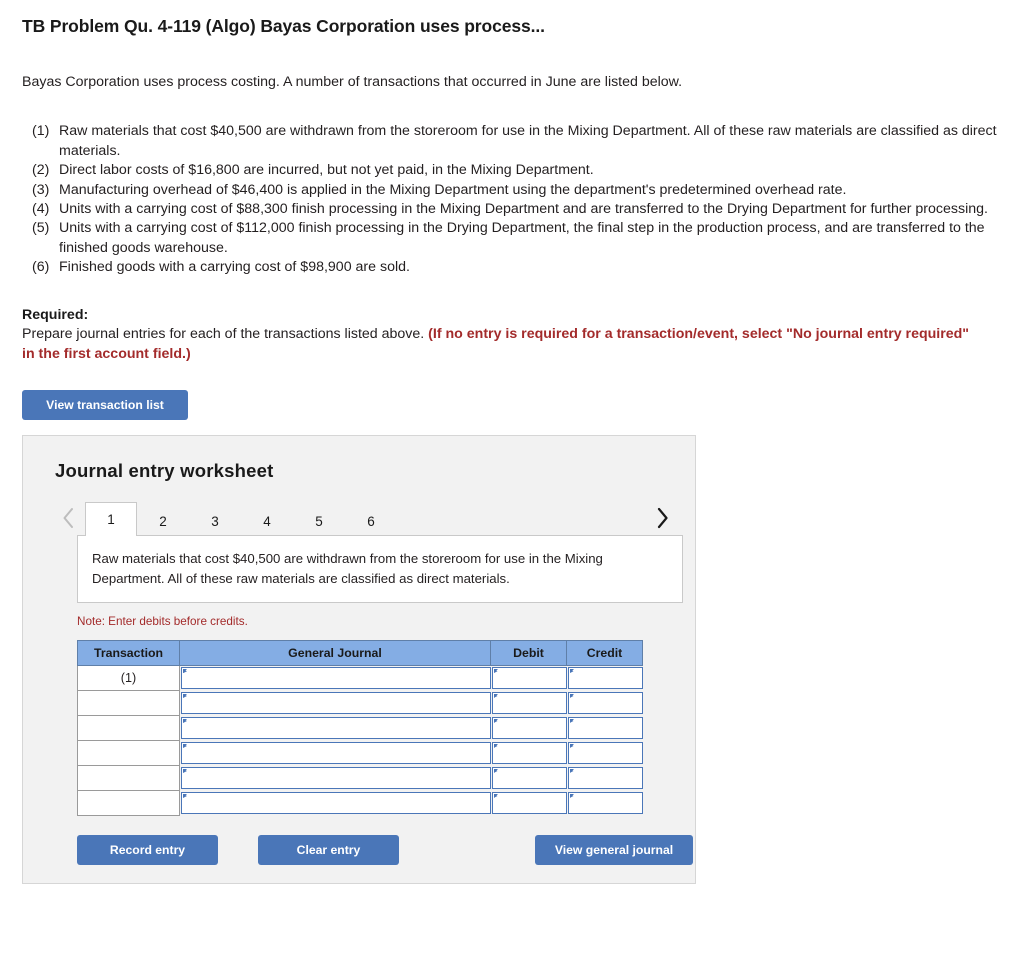 The height and width of the screenshot is (957, 1024). I want to click on list-item-number: (1), so click(41, 131).